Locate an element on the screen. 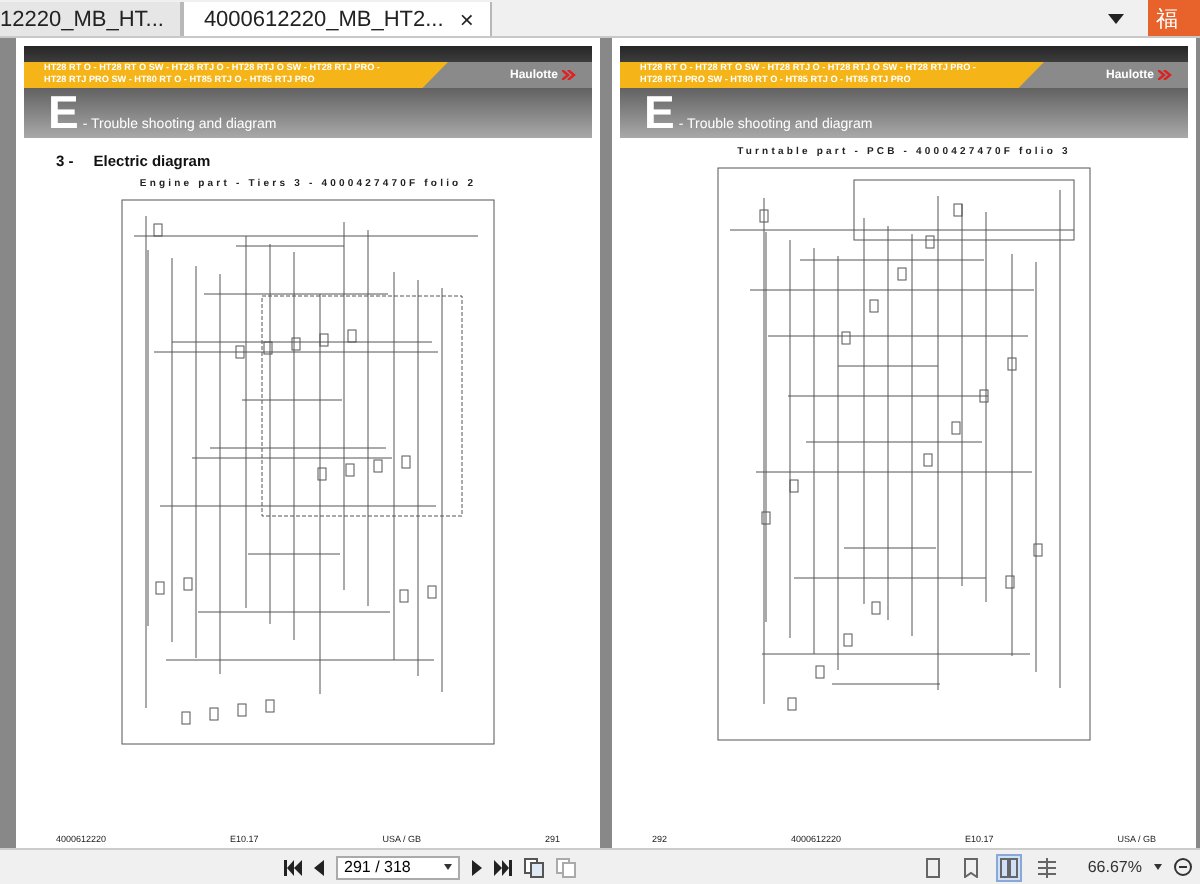 Image resolution: width=1200 pixels, height=884 pixels. caret-icon is located at coordinates (448, 867).